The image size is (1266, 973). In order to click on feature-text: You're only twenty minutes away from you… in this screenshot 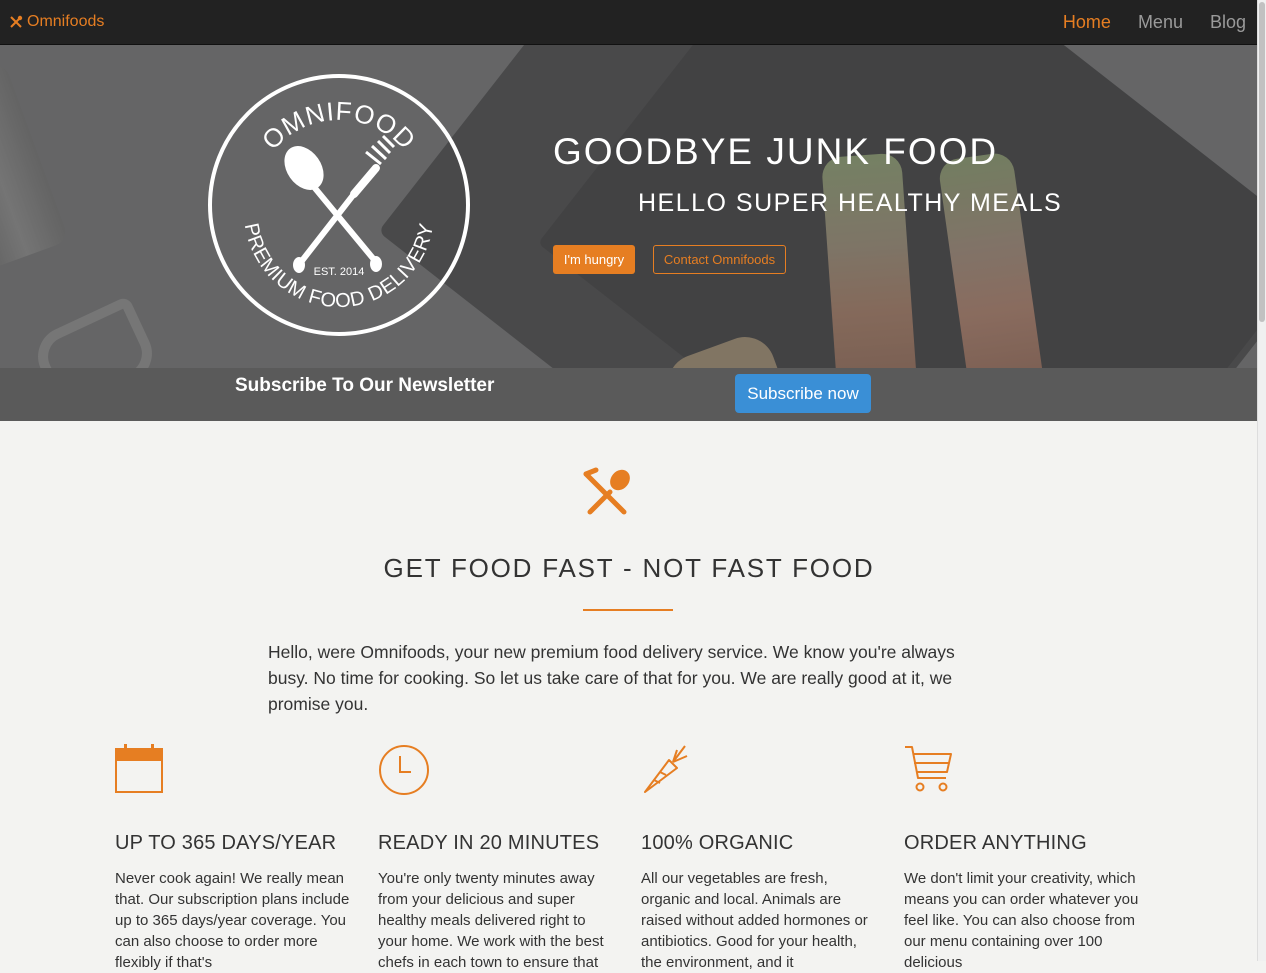, I will do `click(491, 920)`.